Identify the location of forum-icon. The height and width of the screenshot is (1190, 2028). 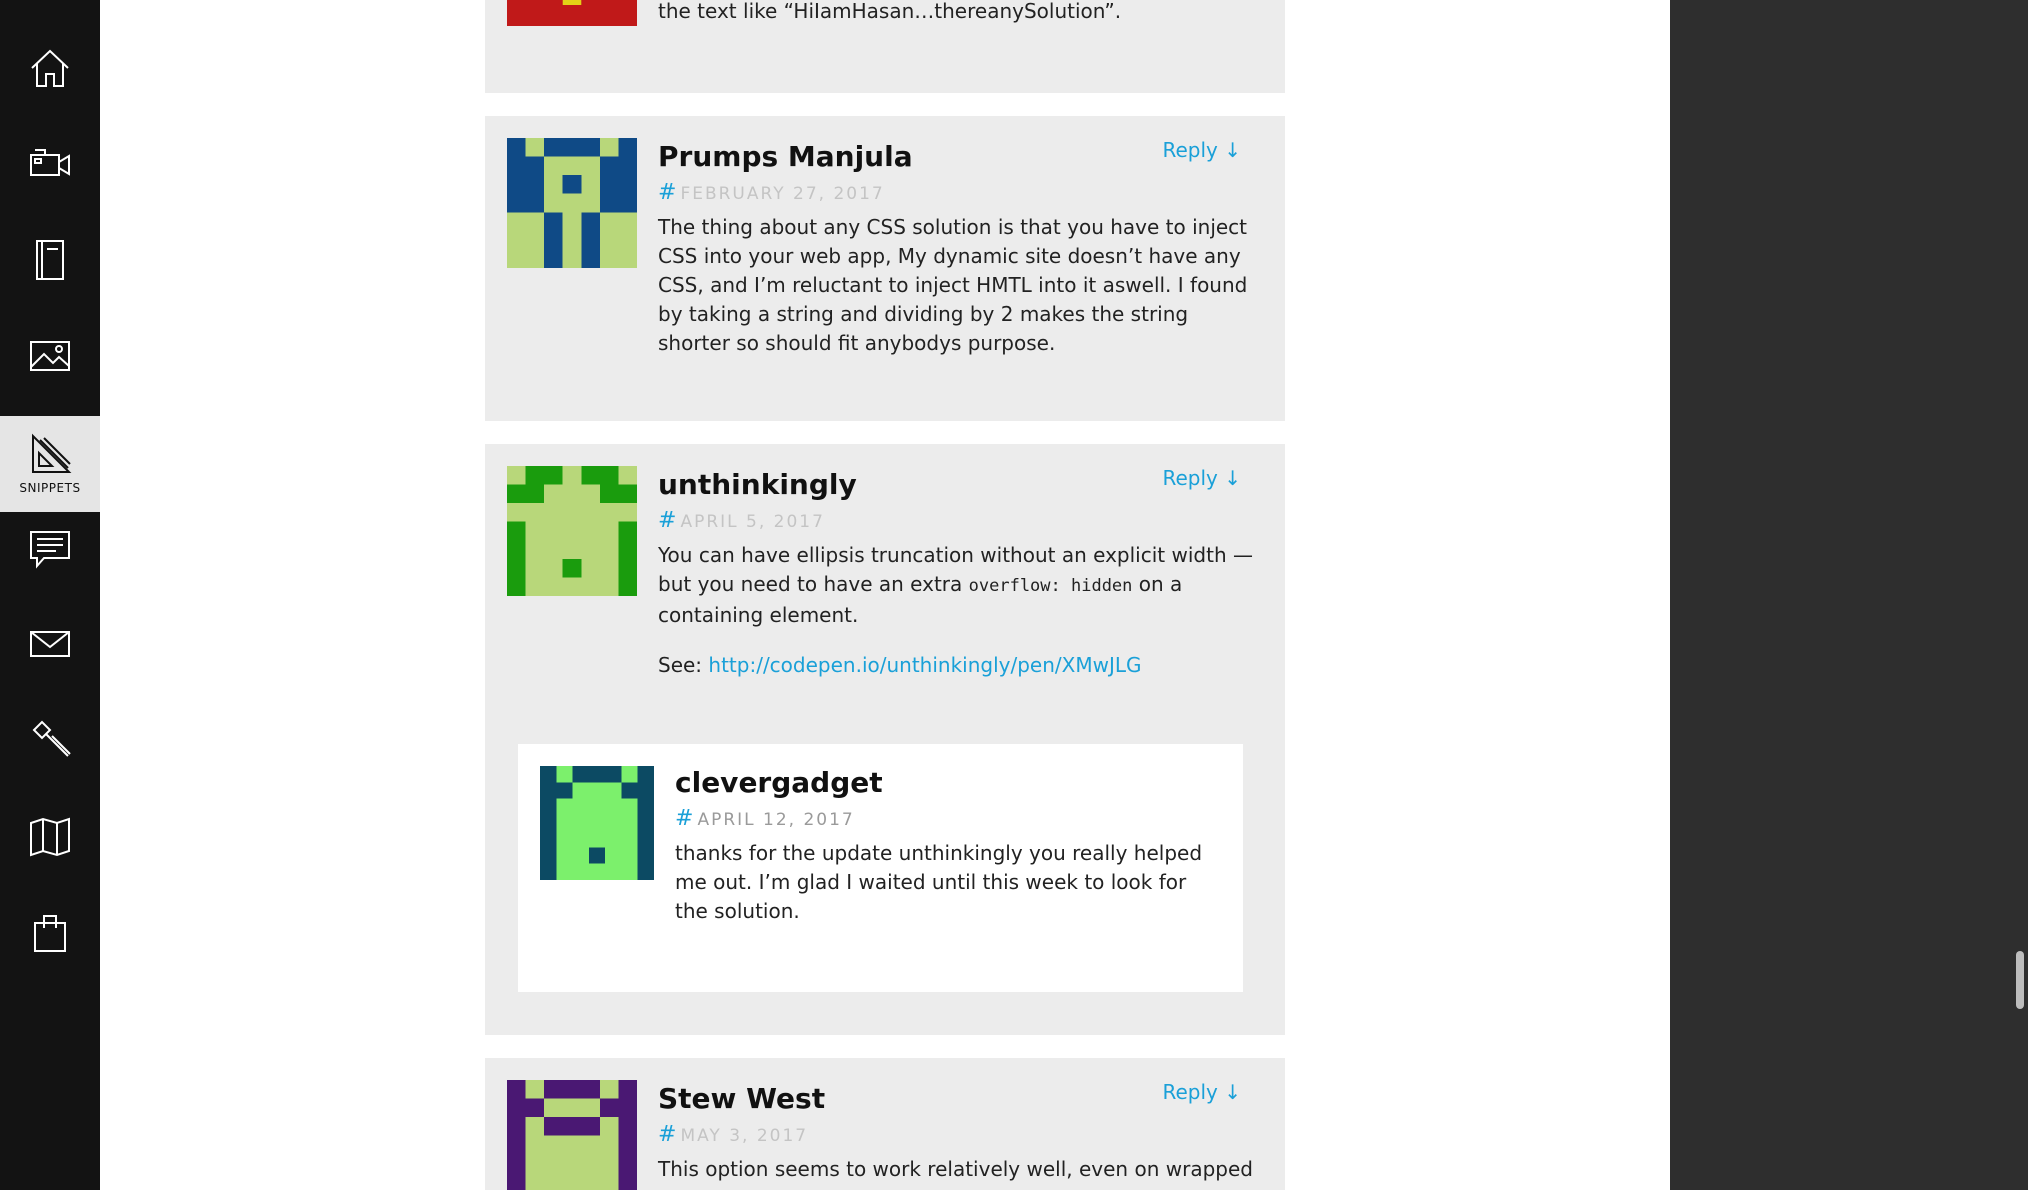
(50, 550).